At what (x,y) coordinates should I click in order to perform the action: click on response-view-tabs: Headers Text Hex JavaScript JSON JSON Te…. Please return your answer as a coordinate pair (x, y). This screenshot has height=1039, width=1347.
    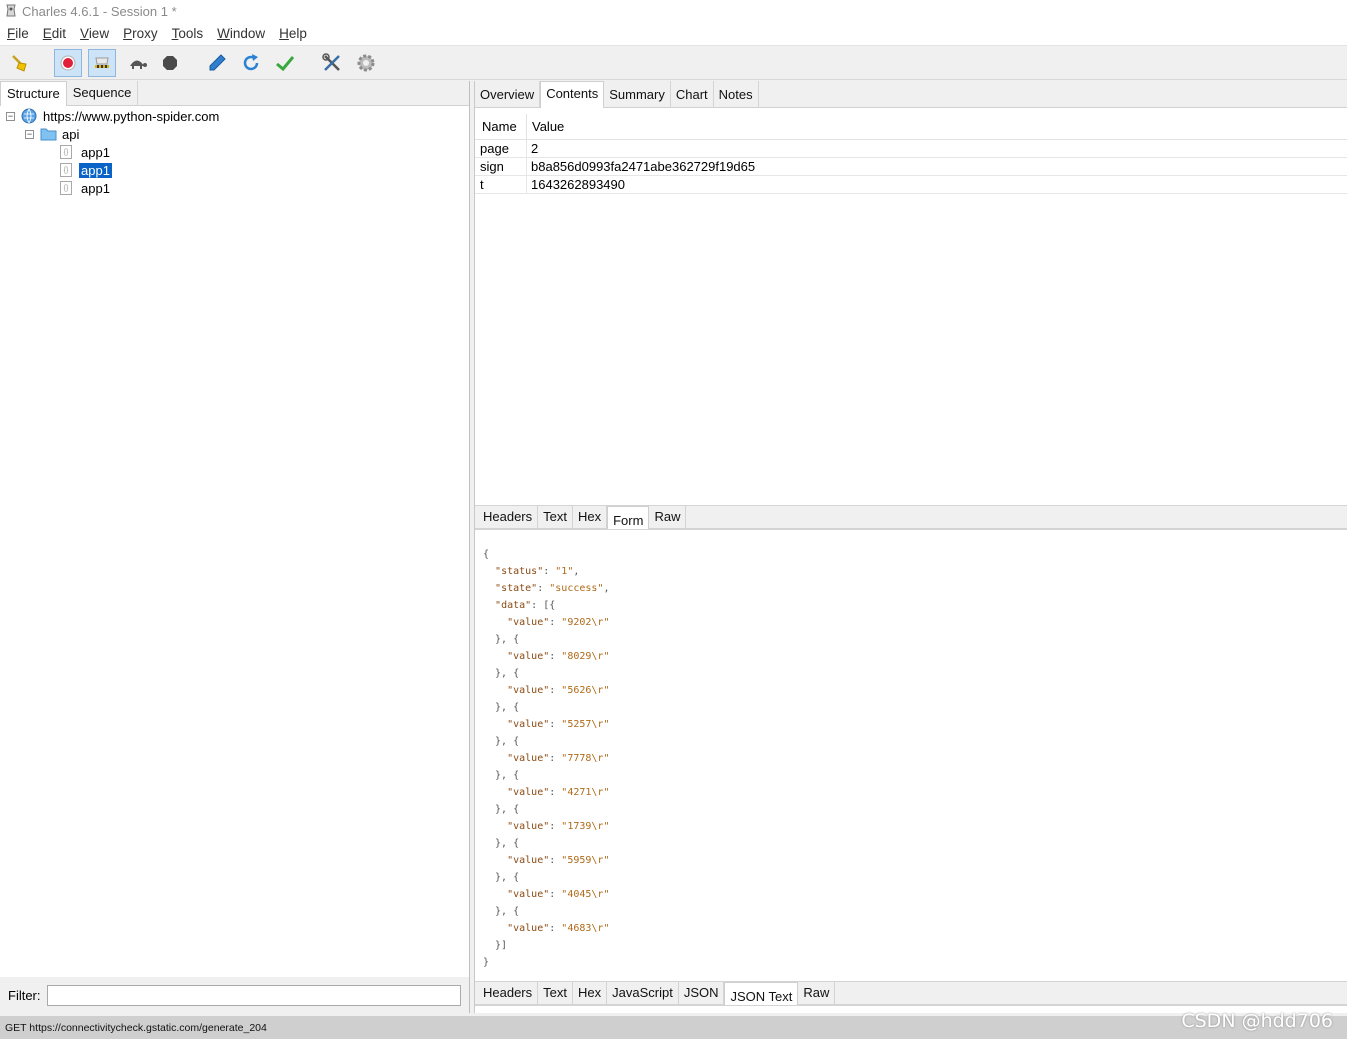
    Looking at the image, I should click on (911, 993).